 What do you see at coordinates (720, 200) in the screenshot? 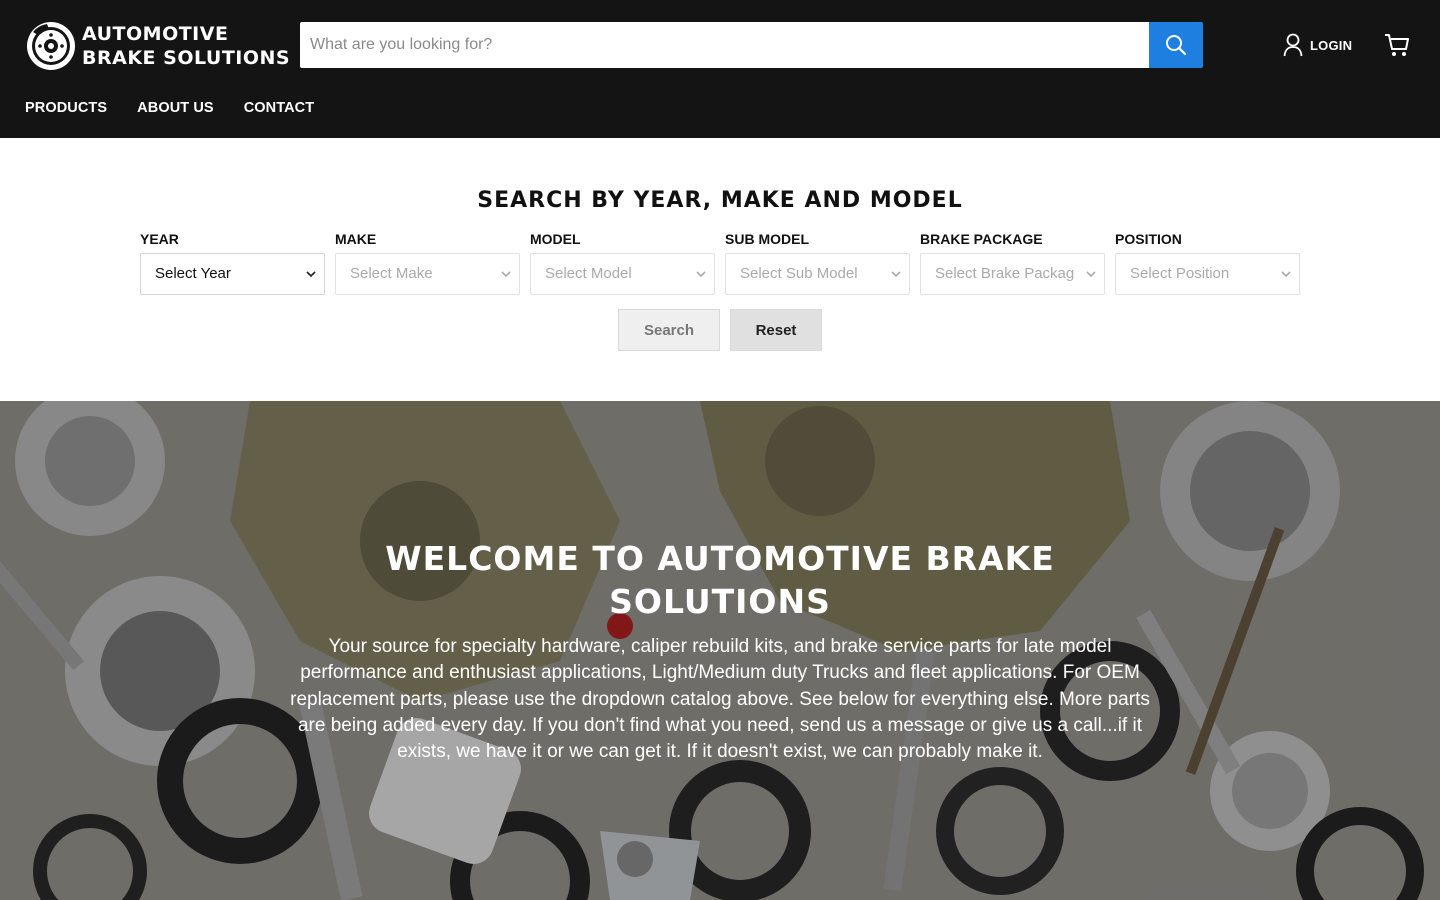
I see `ymm-title: SEARCH BY YEAR, MAKE AND MODEL` at bounding box center [720, 200].